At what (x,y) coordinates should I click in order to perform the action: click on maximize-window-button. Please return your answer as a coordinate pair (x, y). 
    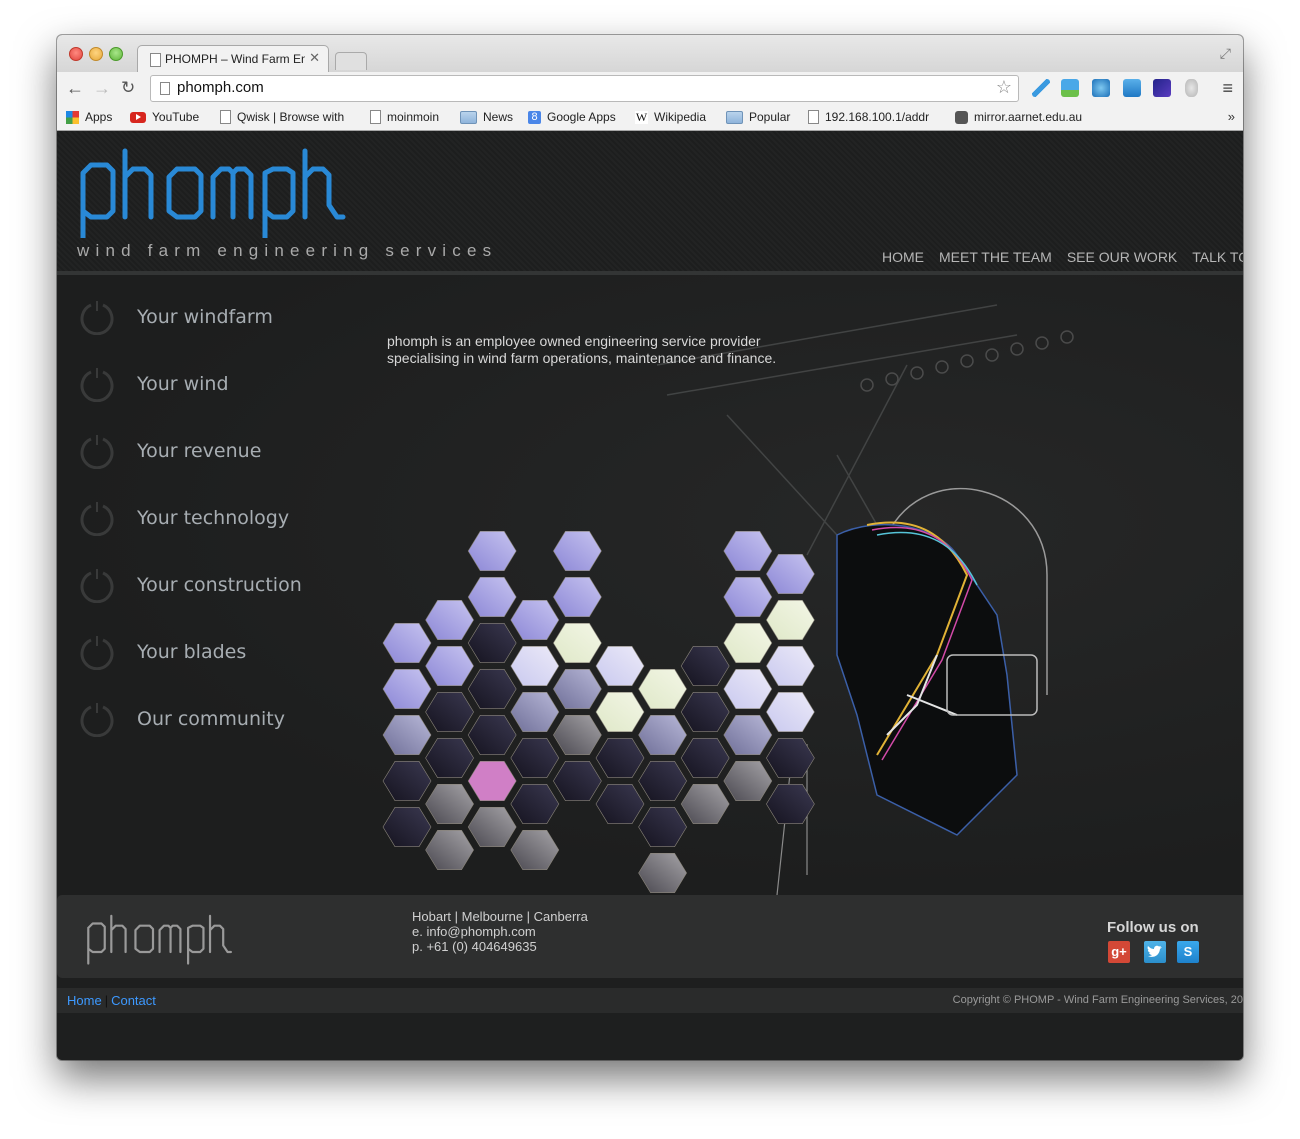
    Looking at the image, I should click on (116, 54).